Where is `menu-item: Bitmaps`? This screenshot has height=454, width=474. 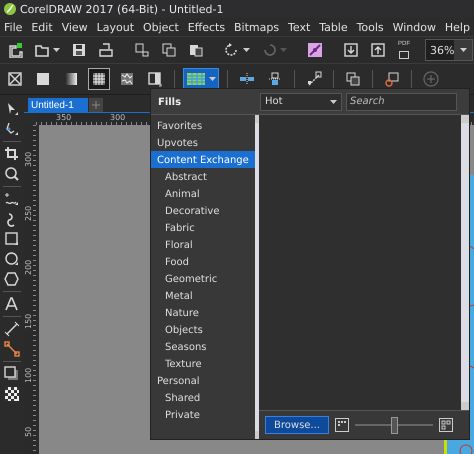
menu-item: Bitmaps is located at coordinates (257, 27).